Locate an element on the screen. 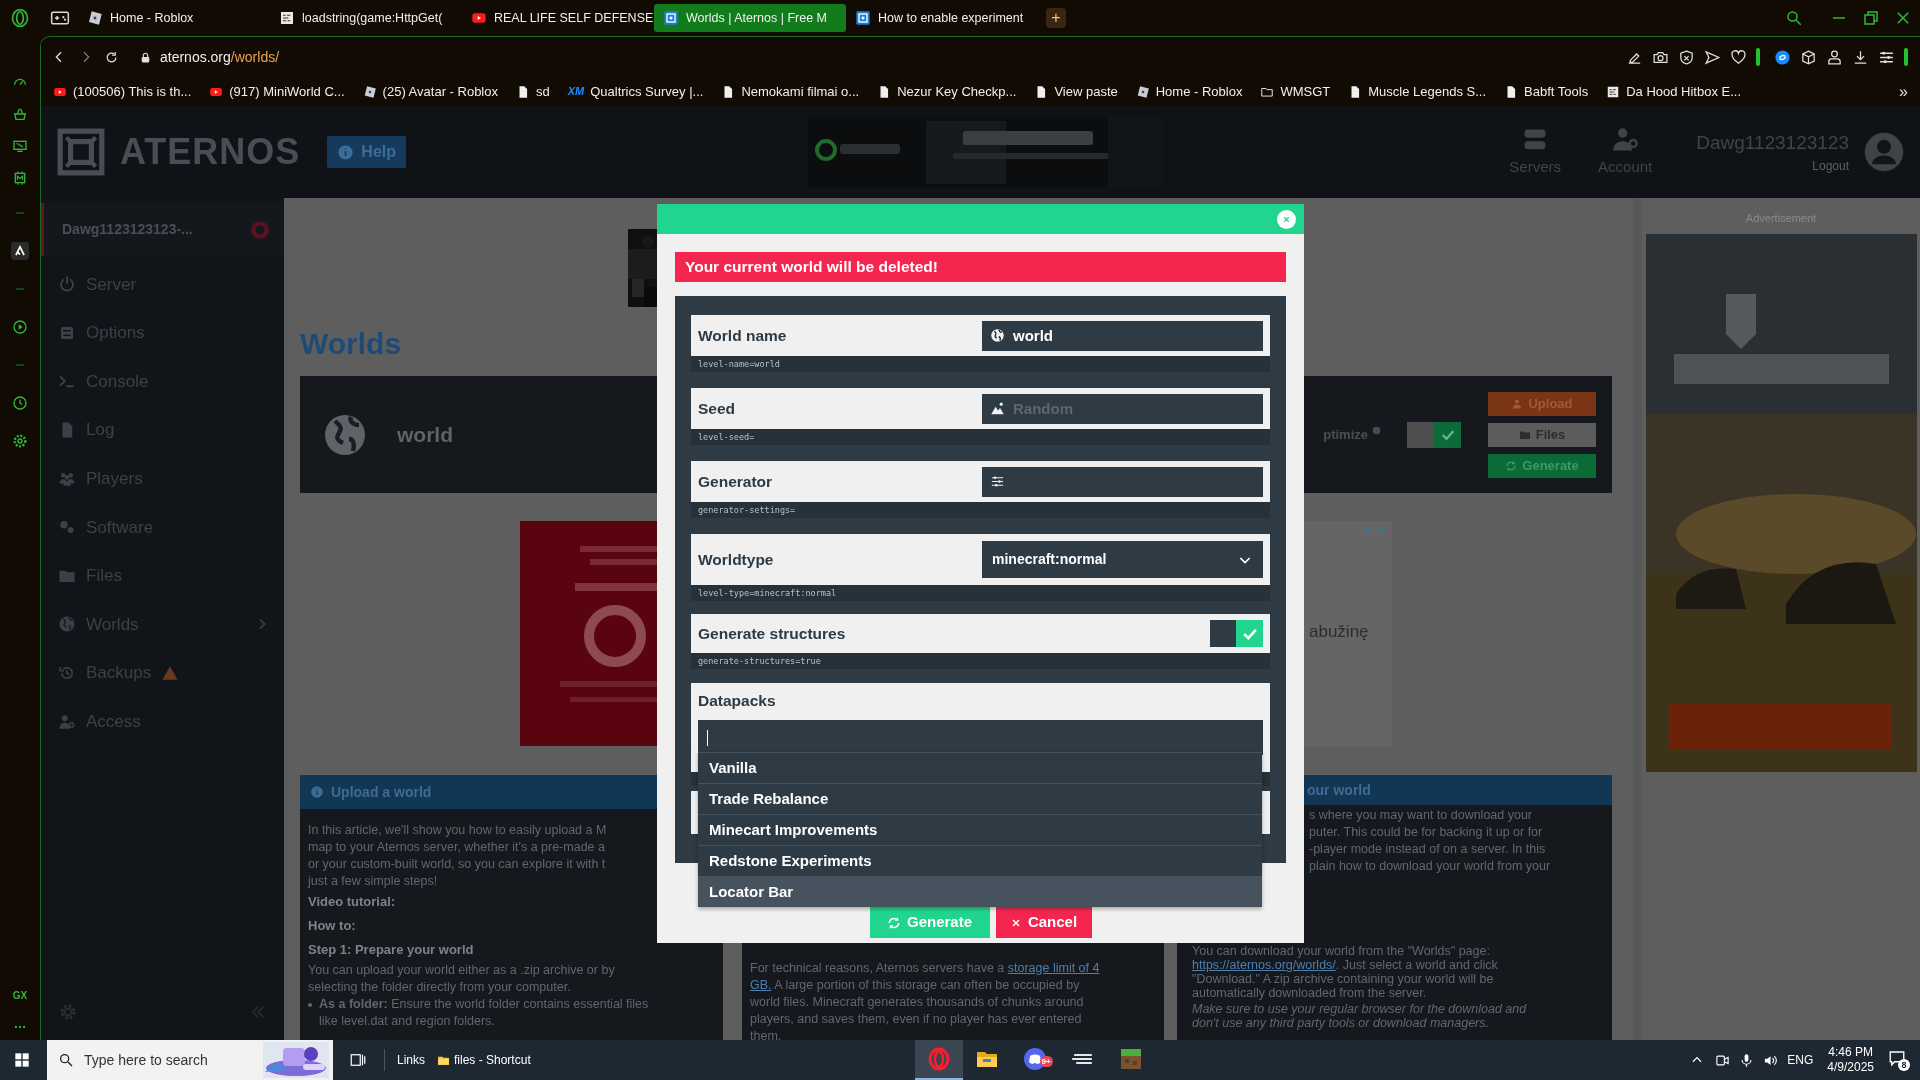 Image resolution: width=1920 pixels, height=1080 pixels. language-indicator: ENG is located at coordinates (1800, 1060).